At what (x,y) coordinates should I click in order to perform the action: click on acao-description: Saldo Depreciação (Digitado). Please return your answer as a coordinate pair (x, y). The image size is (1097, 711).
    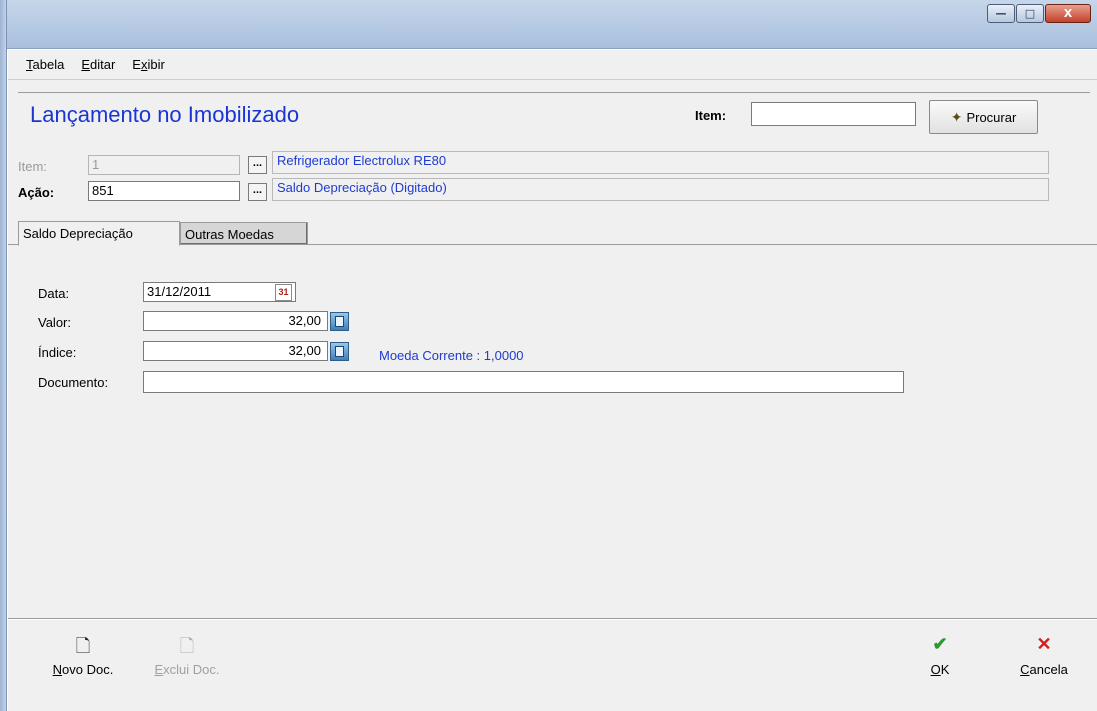
    Looking at the image, I should click on (660, 189).